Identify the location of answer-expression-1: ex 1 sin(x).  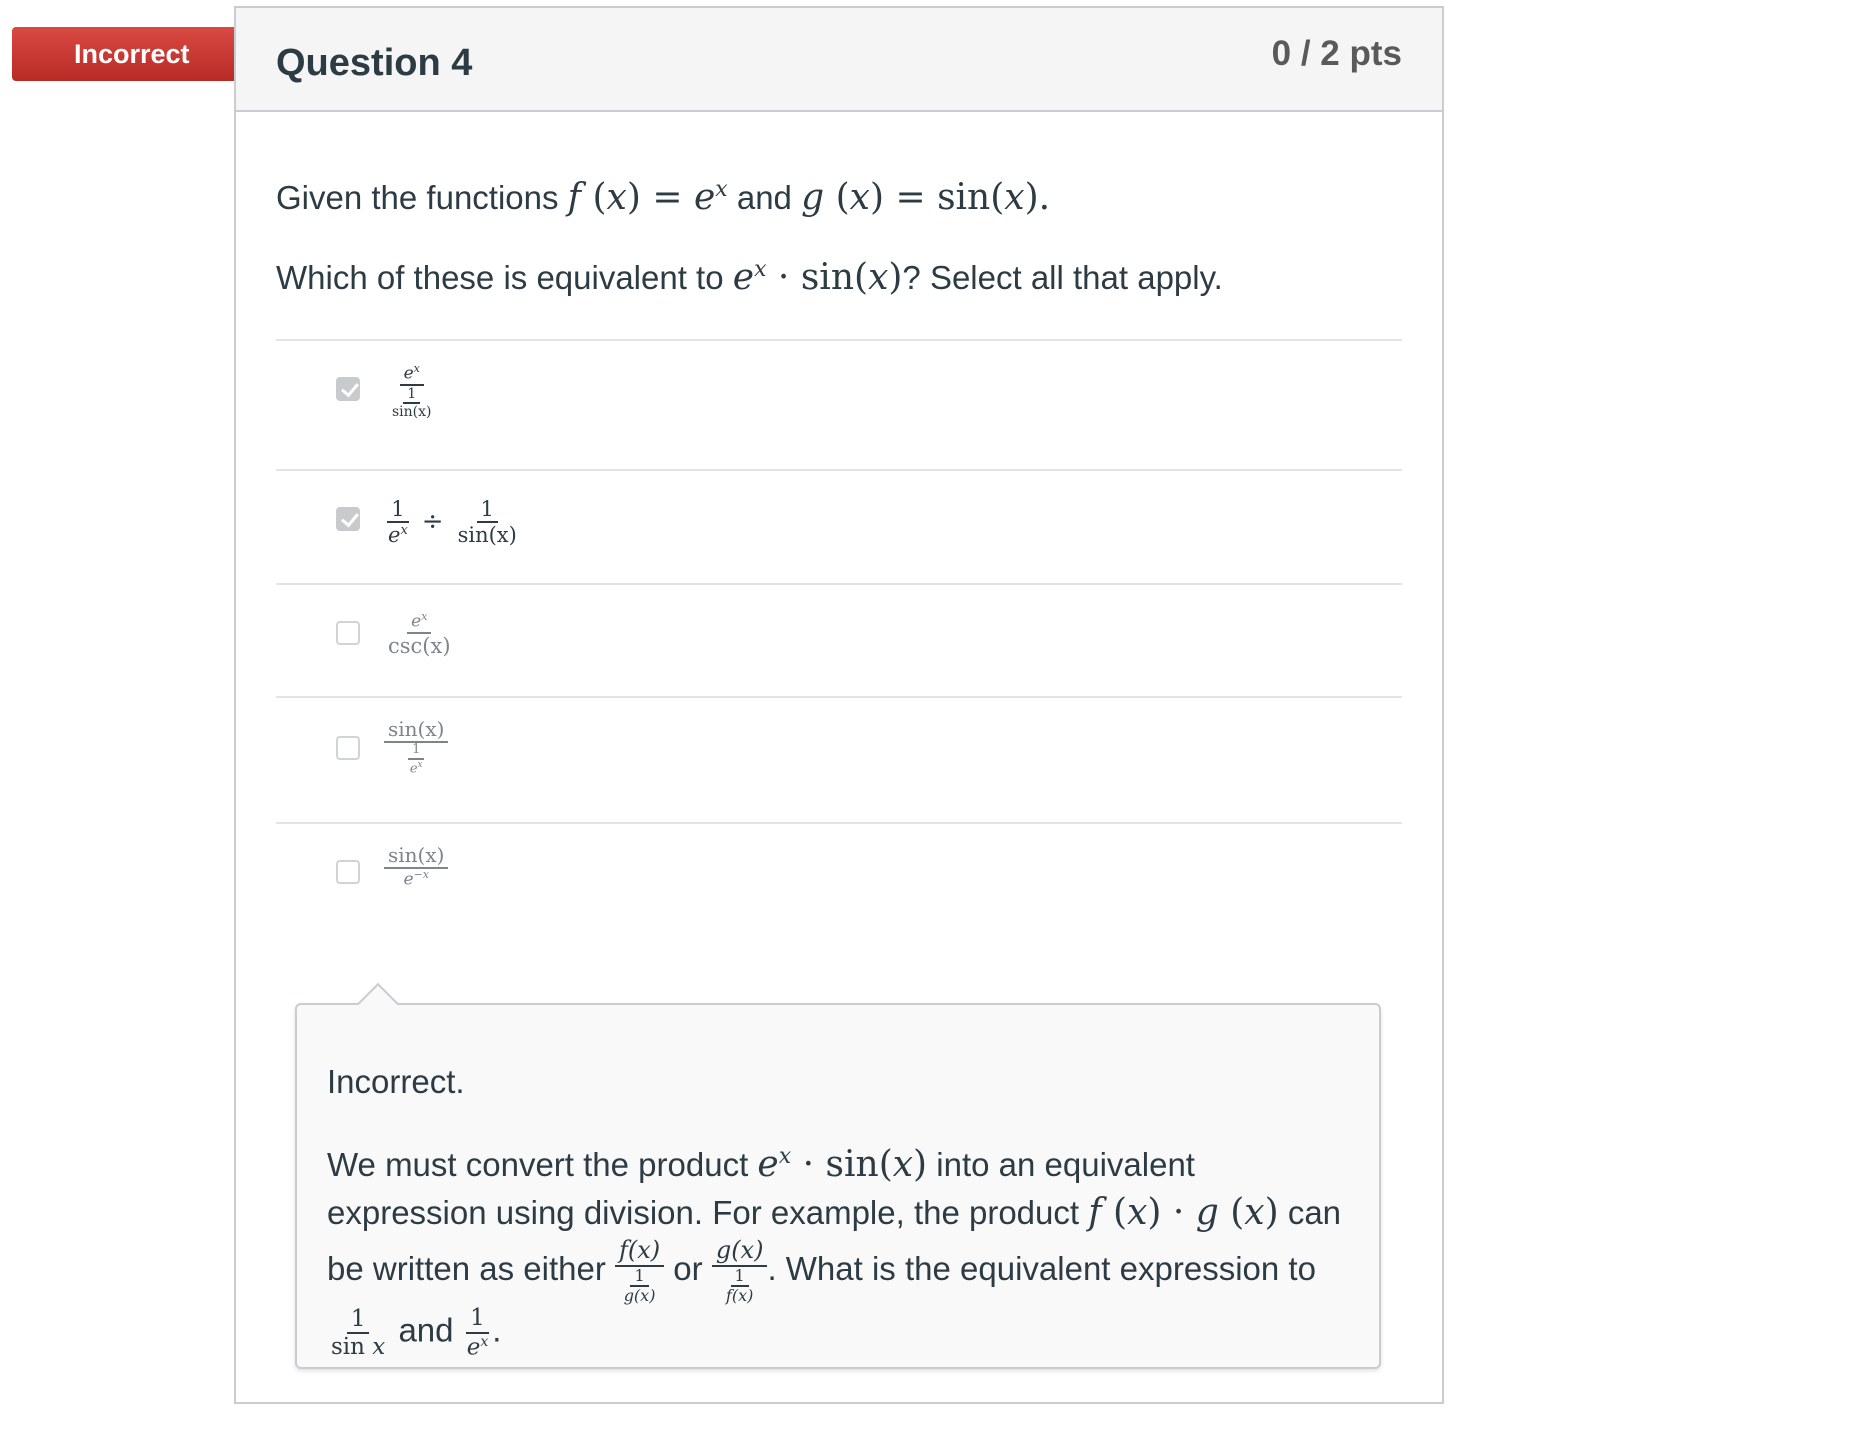
(412, 391).